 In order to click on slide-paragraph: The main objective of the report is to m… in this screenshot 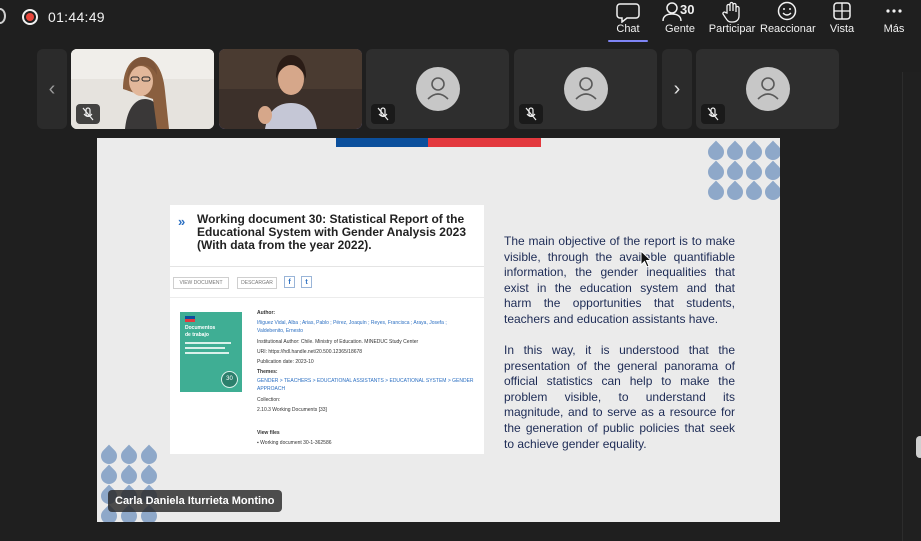, I will do `click(619, 280)`.